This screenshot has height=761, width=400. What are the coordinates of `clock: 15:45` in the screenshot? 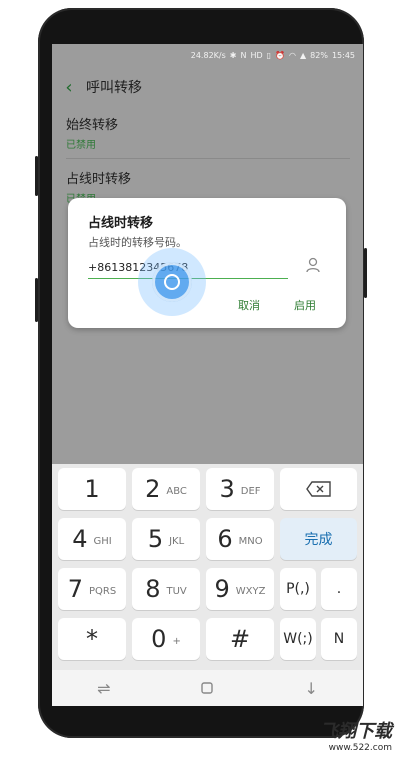 It's located at (343, 55).